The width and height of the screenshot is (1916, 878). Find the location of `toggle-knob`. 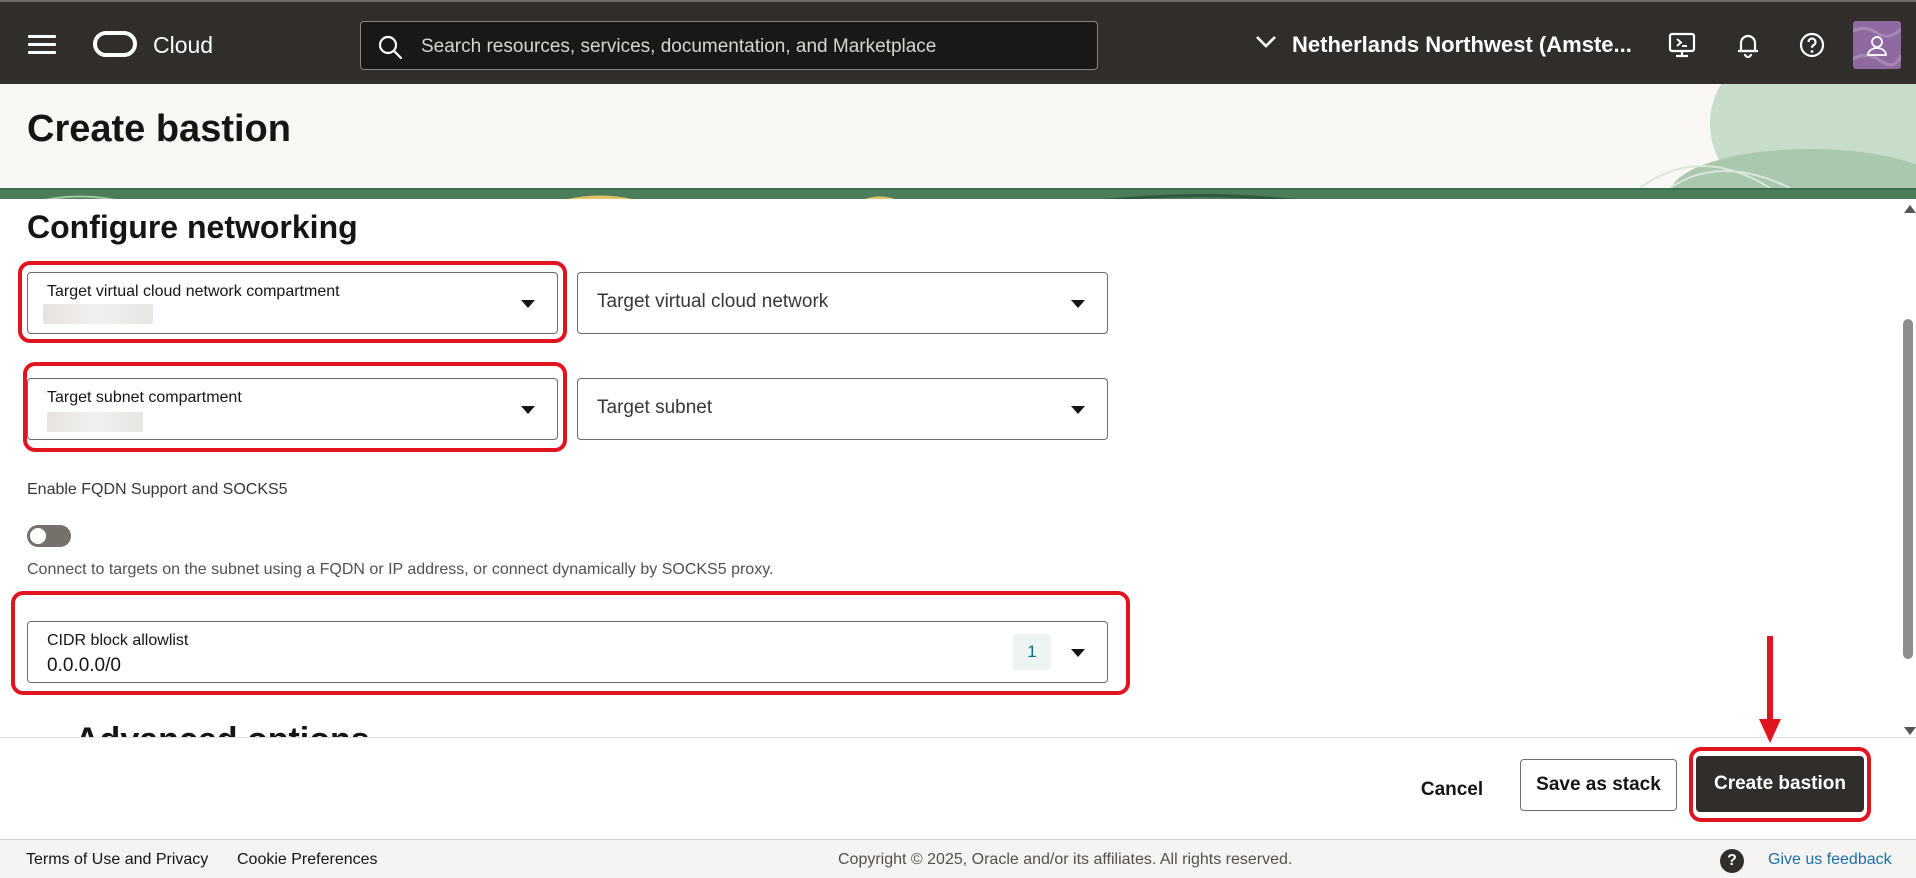

toggle-knob is located at coordinates (38, 536).